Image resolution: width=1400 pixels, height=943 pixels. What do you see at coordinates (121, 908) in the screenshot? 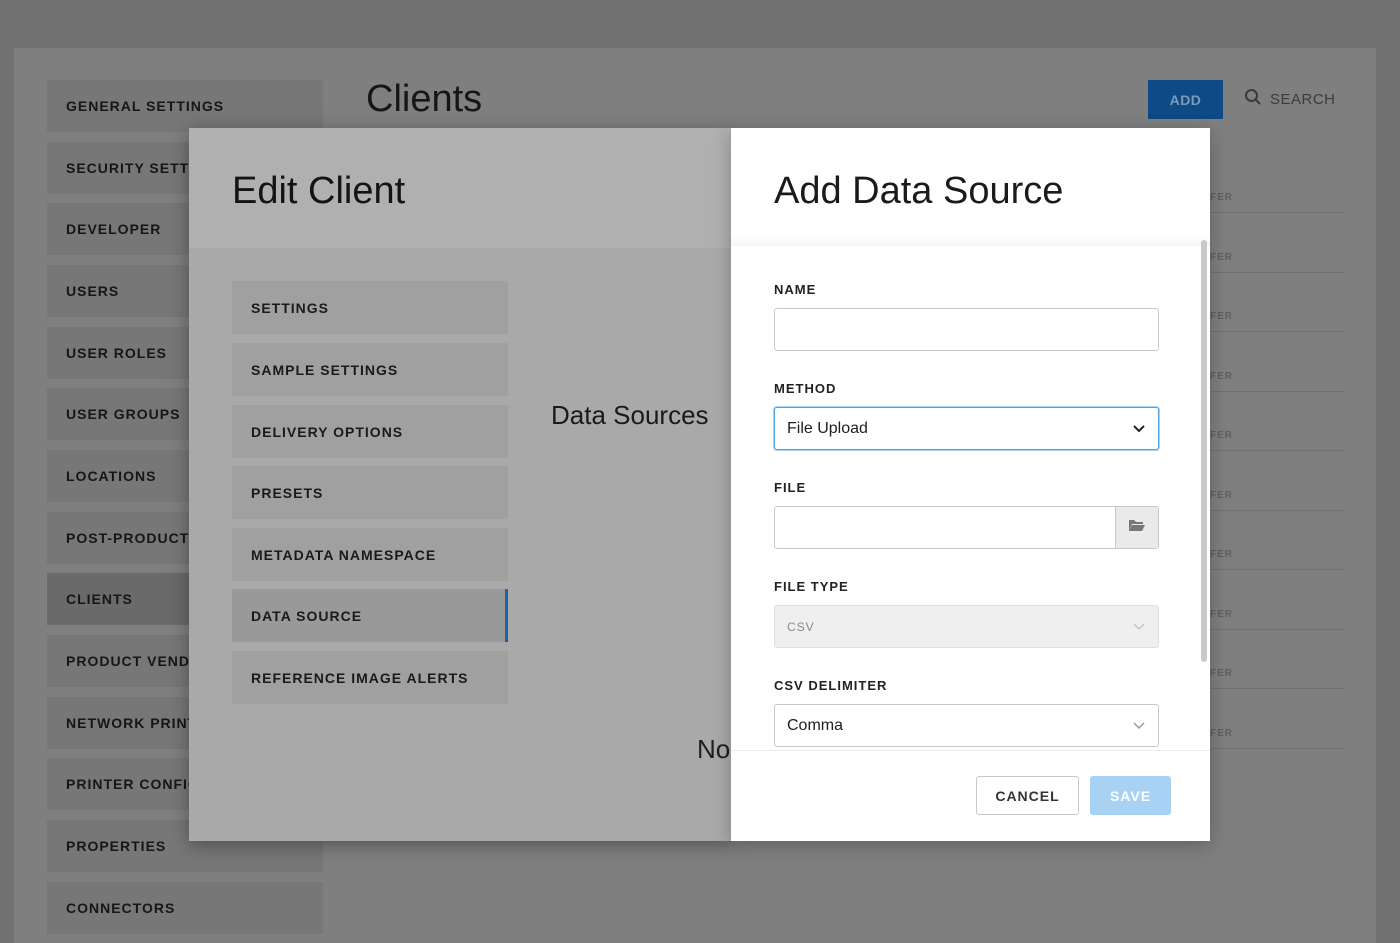
I see `sidebar-item-label: CONNECTORS` at bounding box center [121, 908].